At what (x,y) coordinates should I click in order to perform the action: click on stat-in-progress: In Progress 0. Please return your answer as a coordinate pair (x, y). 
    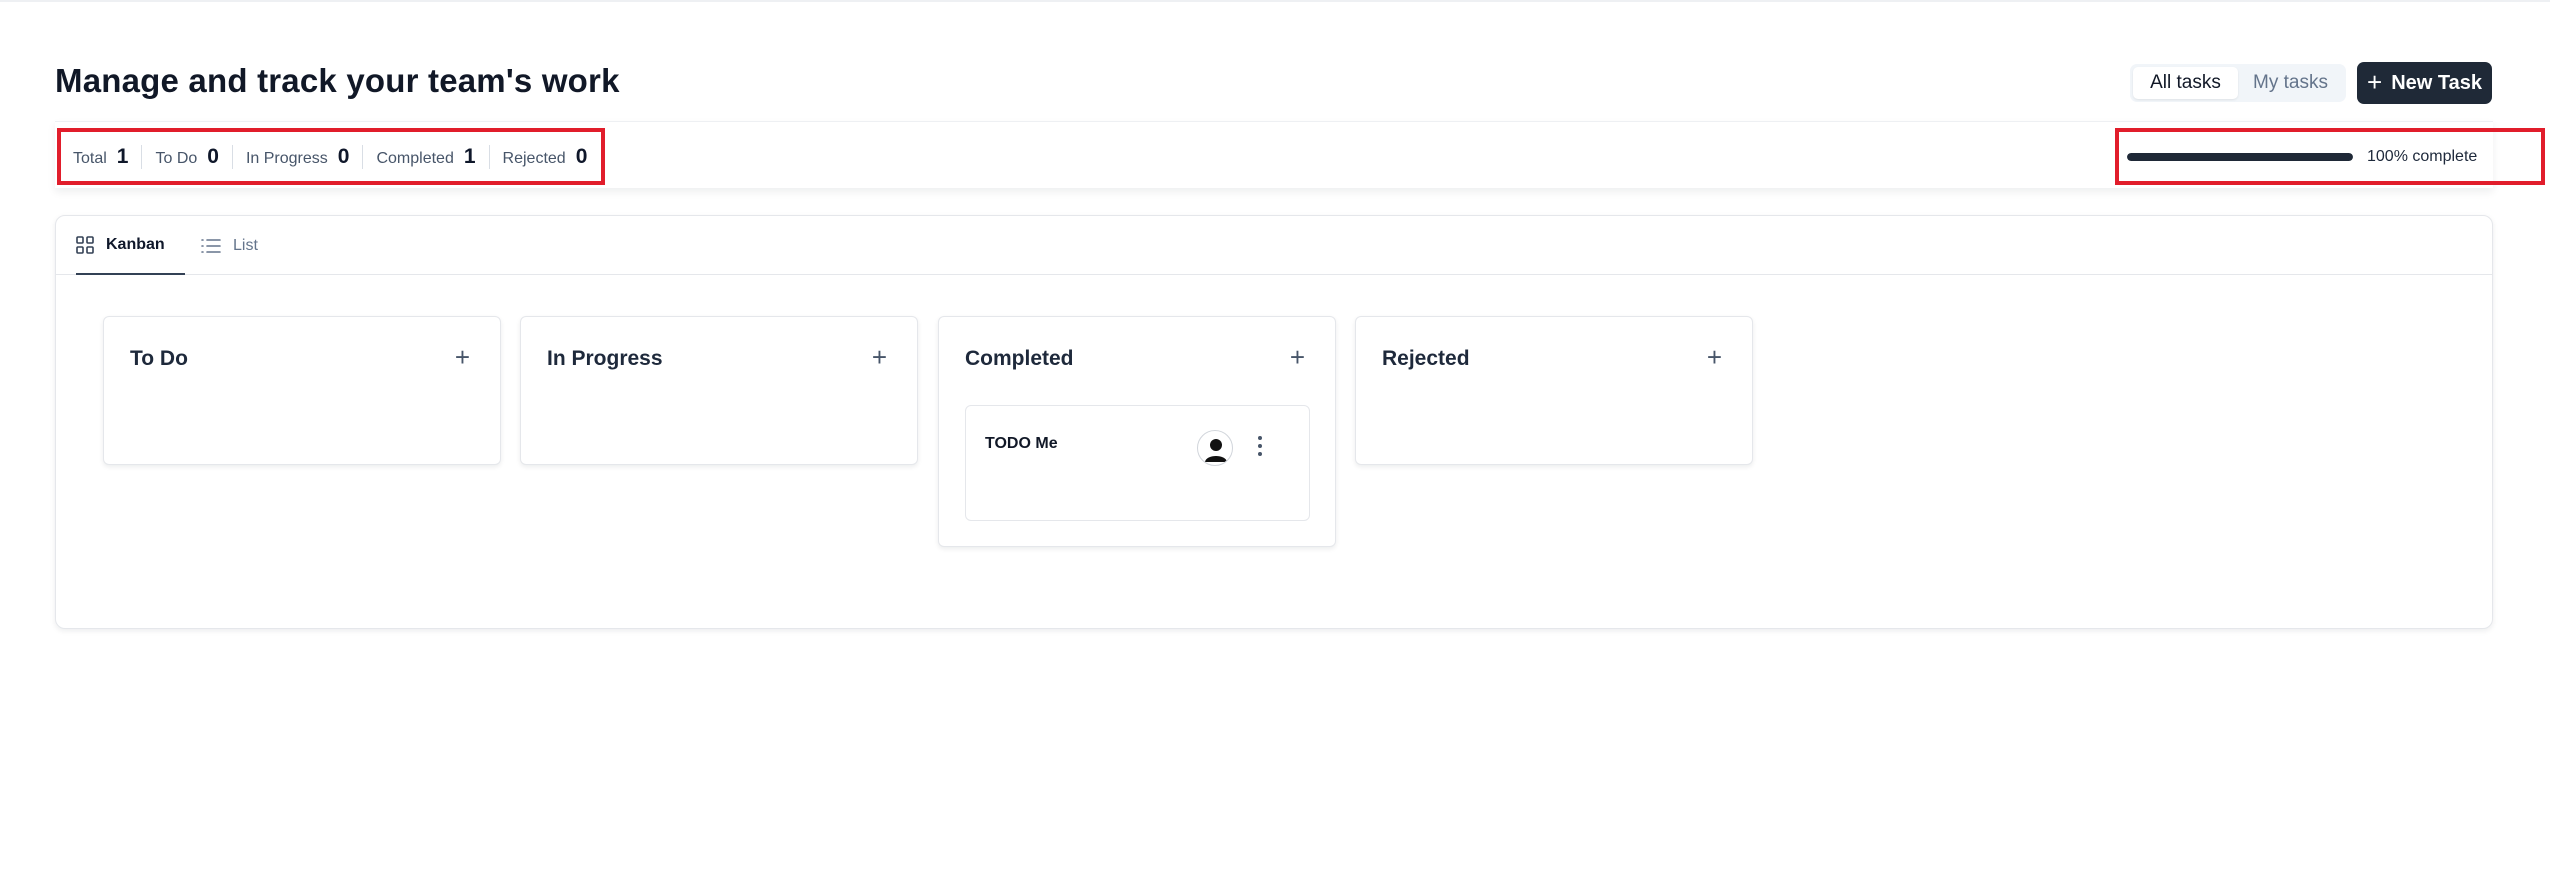
    Looking at the image, I should click on (297, 156).